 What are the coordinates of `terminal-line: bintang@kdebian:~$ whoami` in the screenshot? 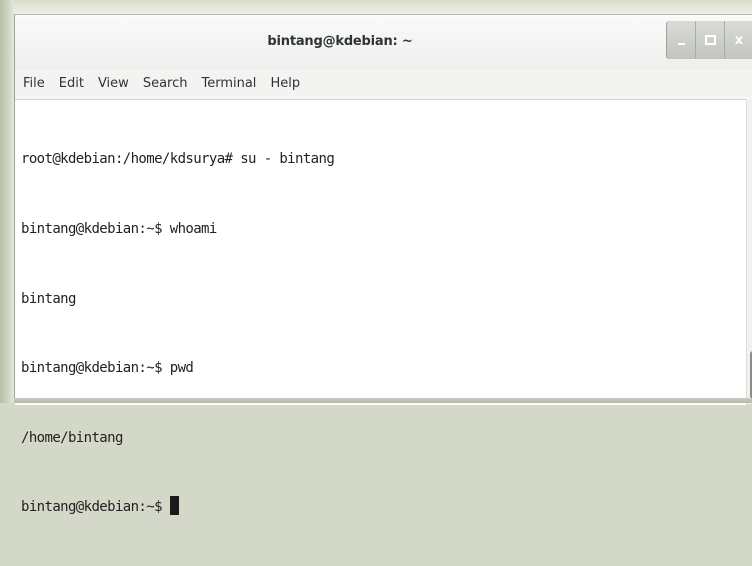 It's located at (119, 229).